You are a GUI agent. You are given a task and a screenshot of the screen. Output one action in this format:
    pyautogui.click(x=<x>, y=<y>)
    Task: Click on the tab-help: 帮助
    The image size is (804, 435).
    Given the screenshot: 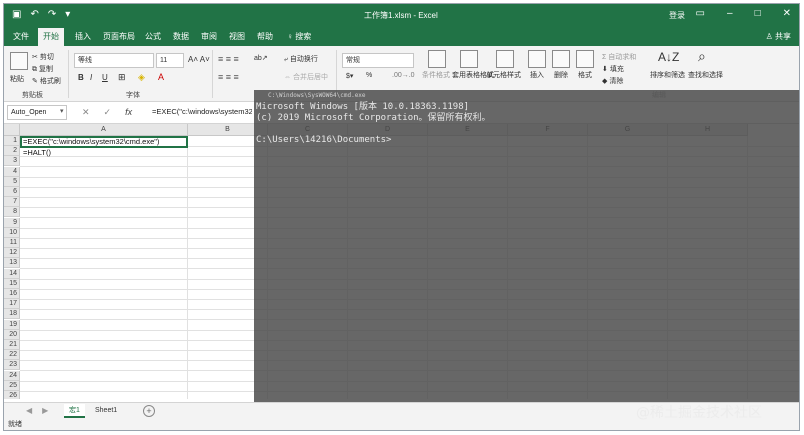 What is the action you would take?
    pyautogui.click(x=265, y=37)
    